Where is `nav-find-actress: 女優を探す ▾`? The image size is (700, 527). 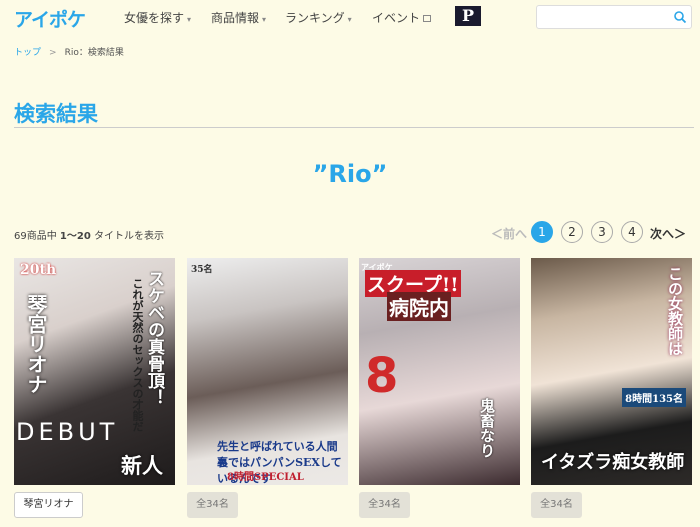
nav-find-actress: 女優を探す ▾ is located at coordinates (157, 17).